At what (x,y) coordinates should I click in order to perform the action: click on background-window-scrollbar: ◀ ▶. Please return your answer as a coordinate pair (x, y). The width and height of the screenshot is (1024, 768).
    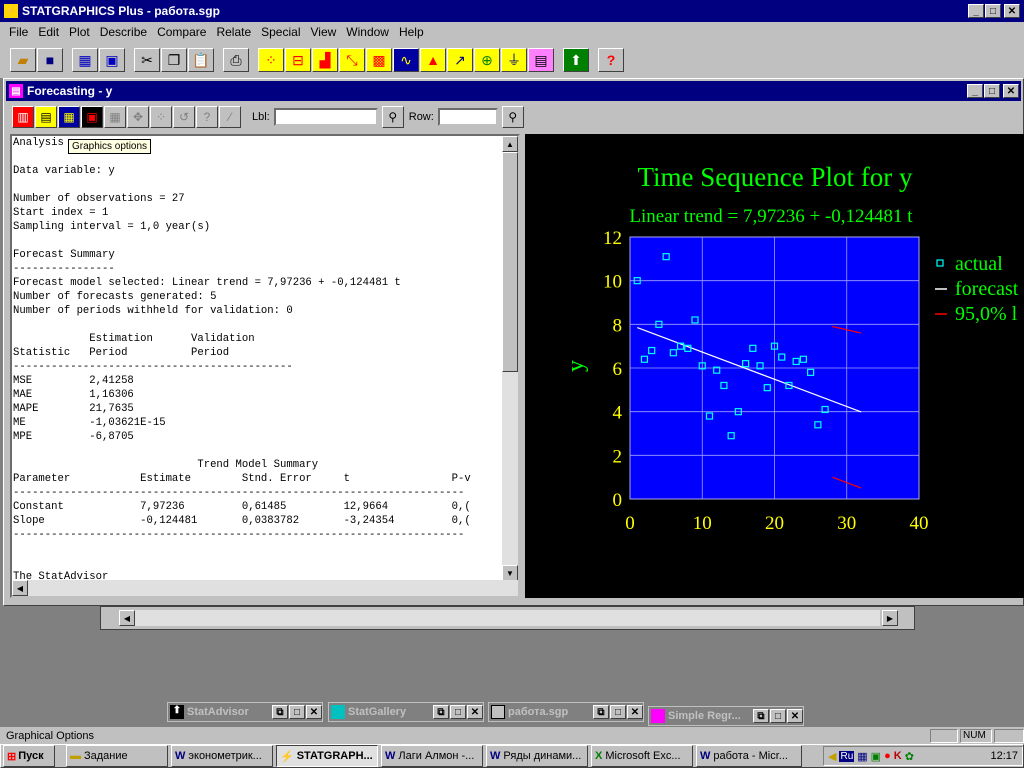
    Looking at the image, I should click on (507, 618).